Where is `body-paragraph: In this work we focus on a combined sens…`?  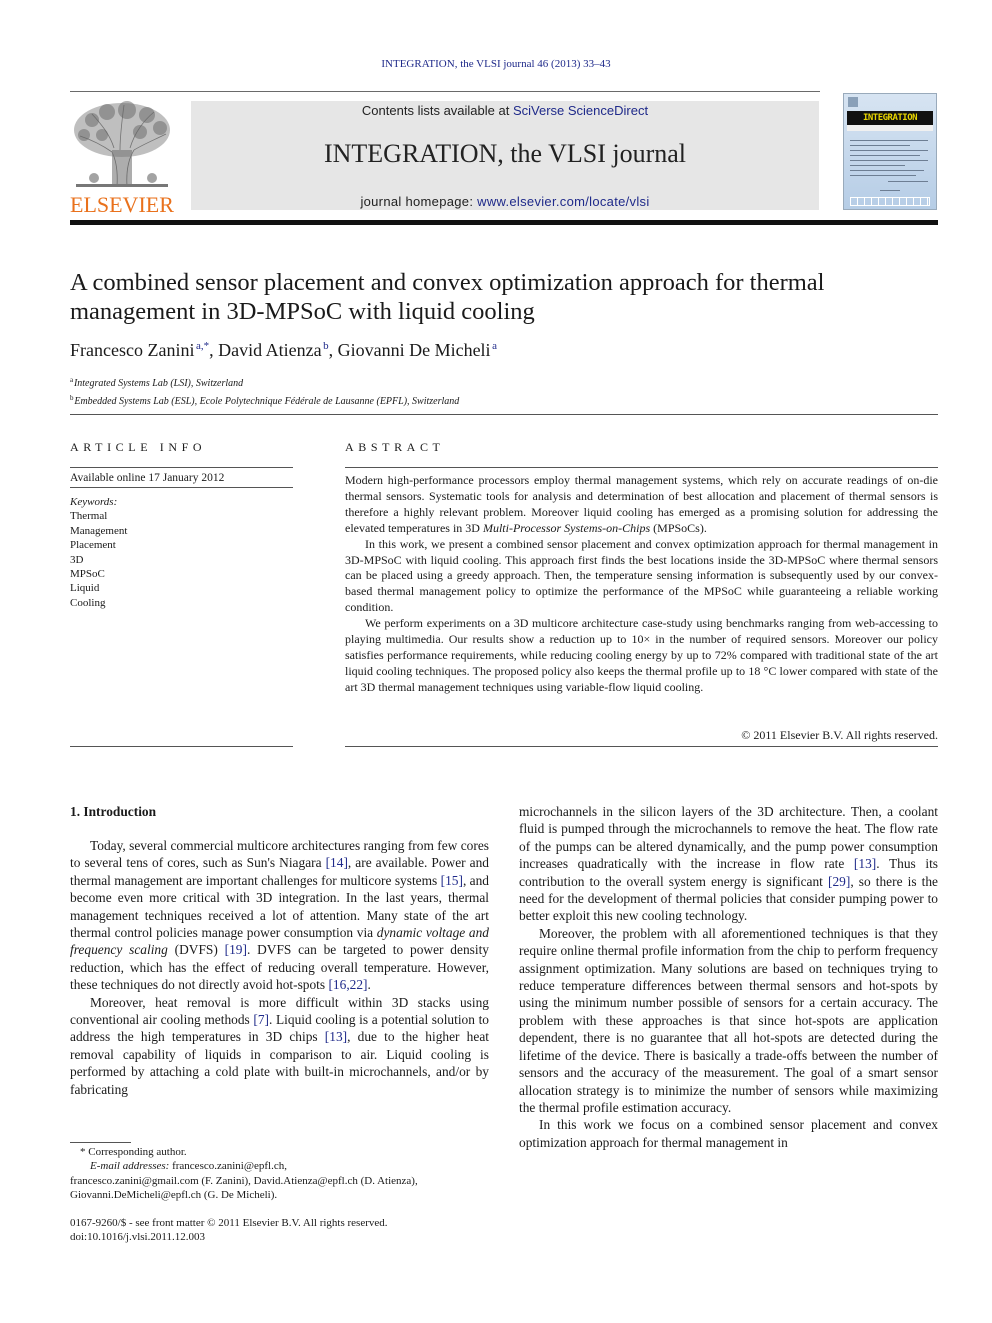 body-paragraph: In this work we focus on a combined sens… is located at coordinates (728, 1133).